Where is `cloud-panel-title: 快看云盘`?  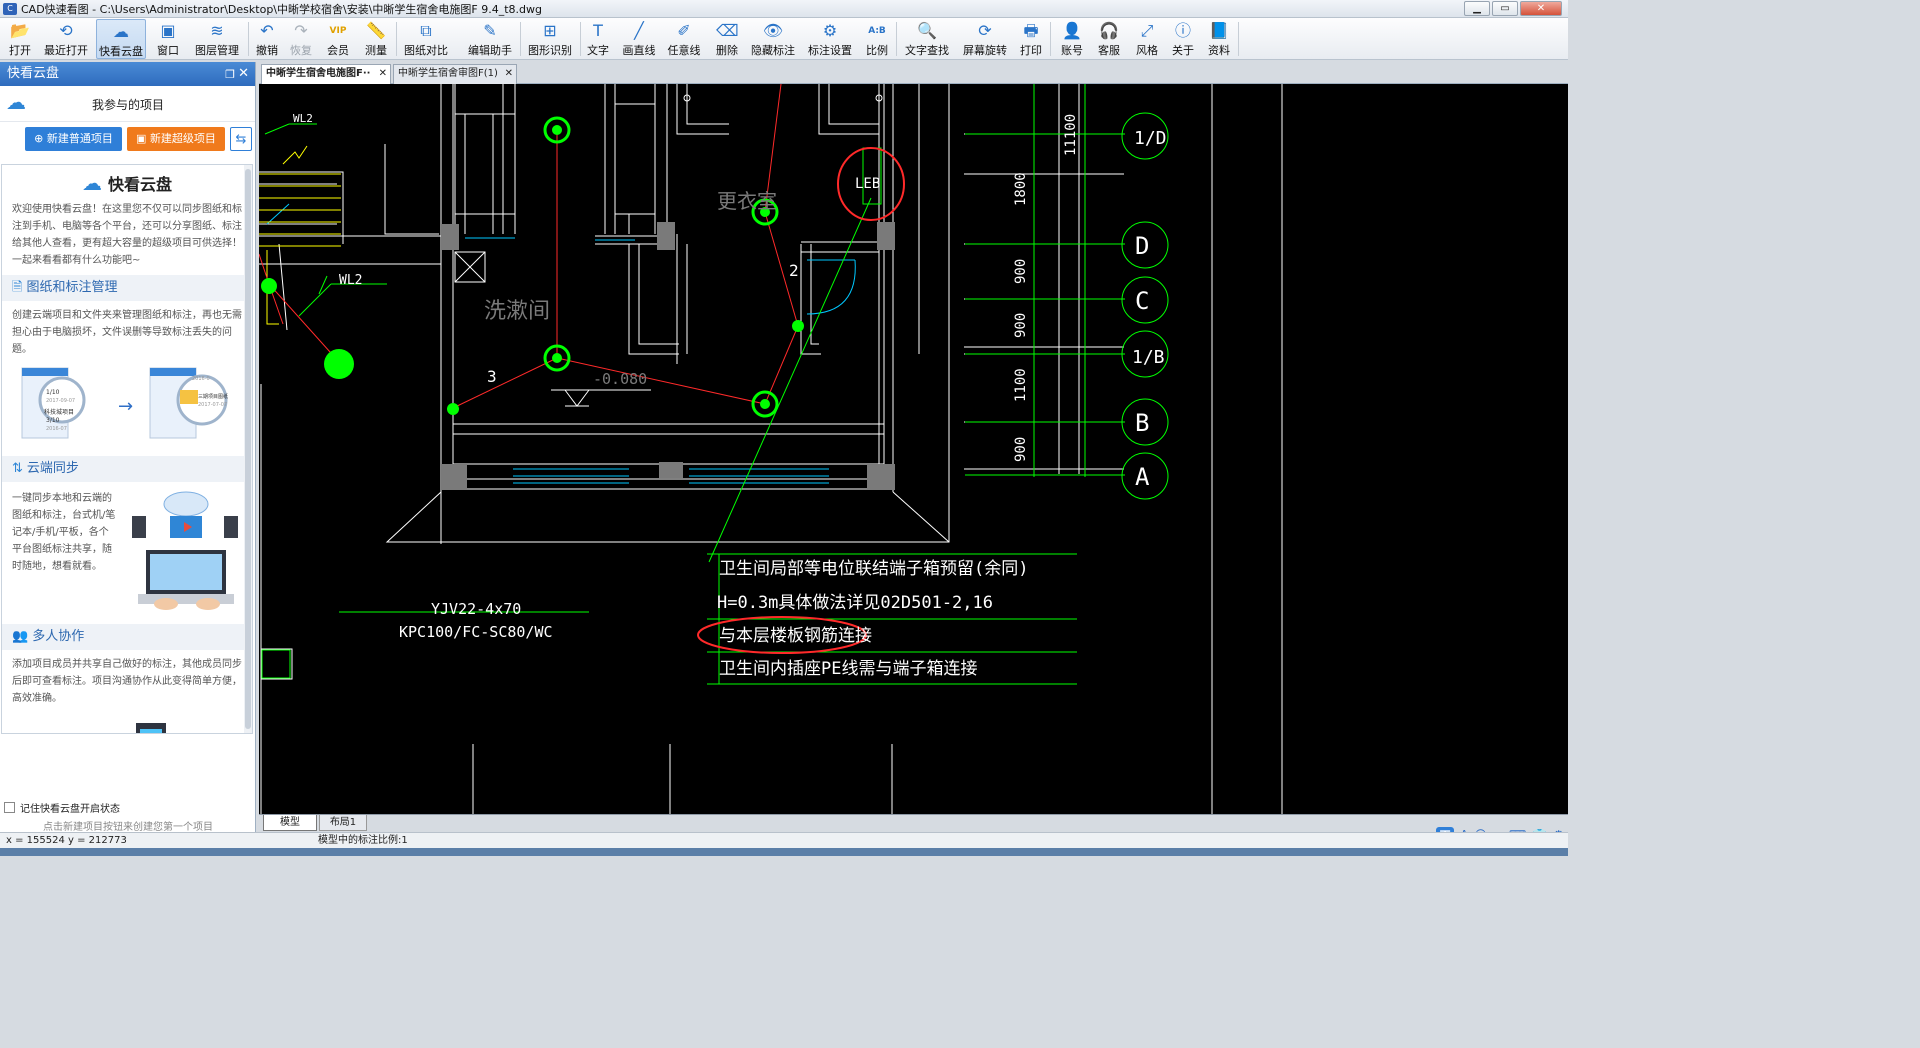
cloud-panel-title: 快看云盘 is located at coordinates (33, 73).